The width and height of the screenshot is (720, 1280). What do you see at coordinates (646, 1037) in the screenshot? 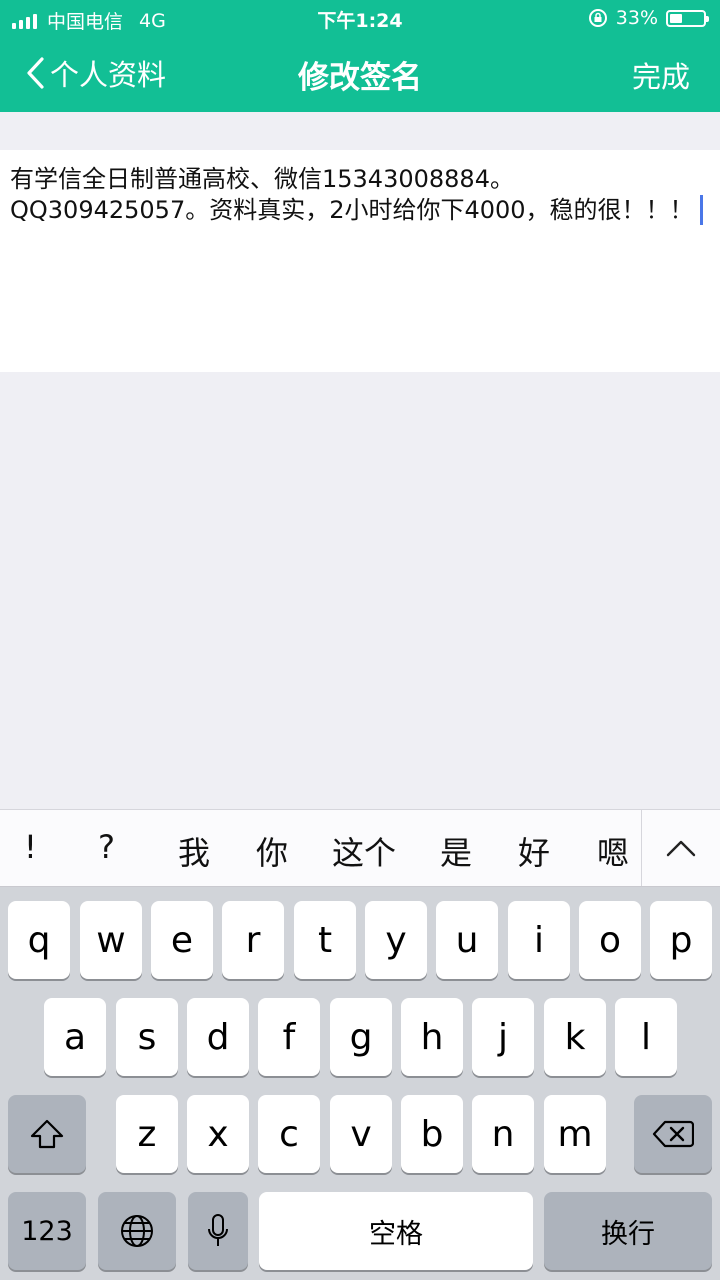
I see `key-l: l` at bounding box center [646, 1037].